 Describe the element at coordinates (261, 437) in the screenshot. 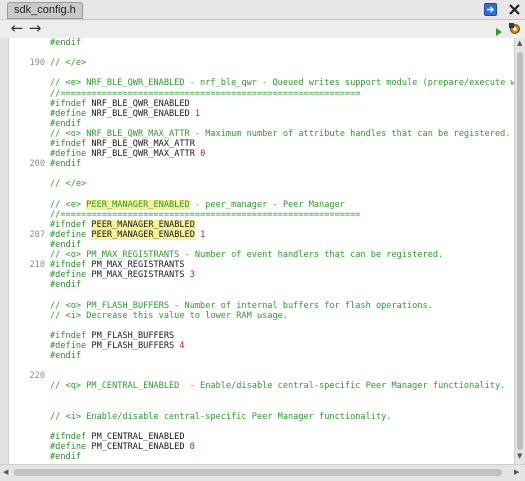

I see `code-line: #ifndef PM_CENTRAL_ENABLED` at that location.